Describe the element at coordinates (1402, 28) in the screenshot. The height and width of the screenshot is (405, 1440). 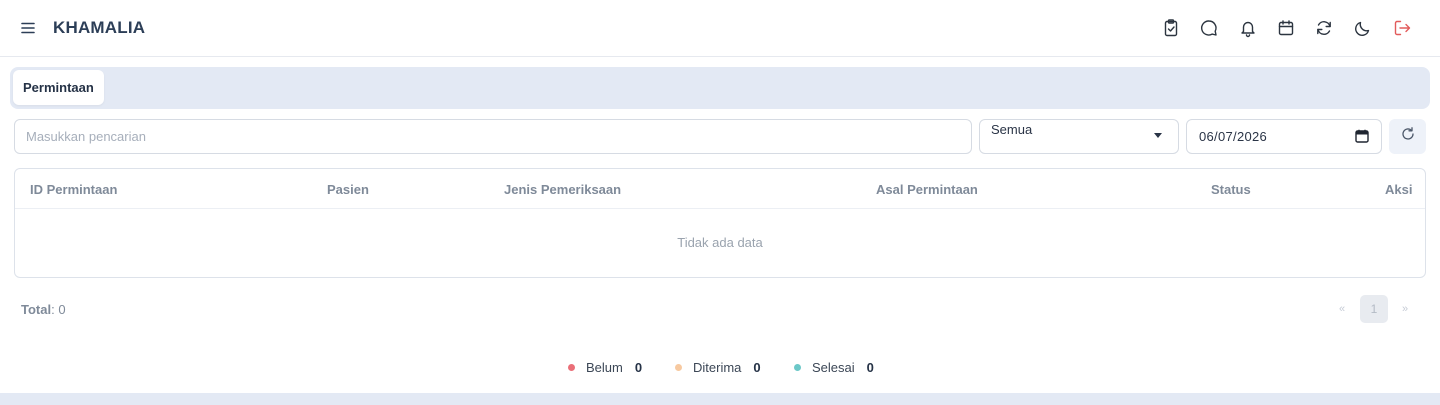
I see `logout-icon` at that location.